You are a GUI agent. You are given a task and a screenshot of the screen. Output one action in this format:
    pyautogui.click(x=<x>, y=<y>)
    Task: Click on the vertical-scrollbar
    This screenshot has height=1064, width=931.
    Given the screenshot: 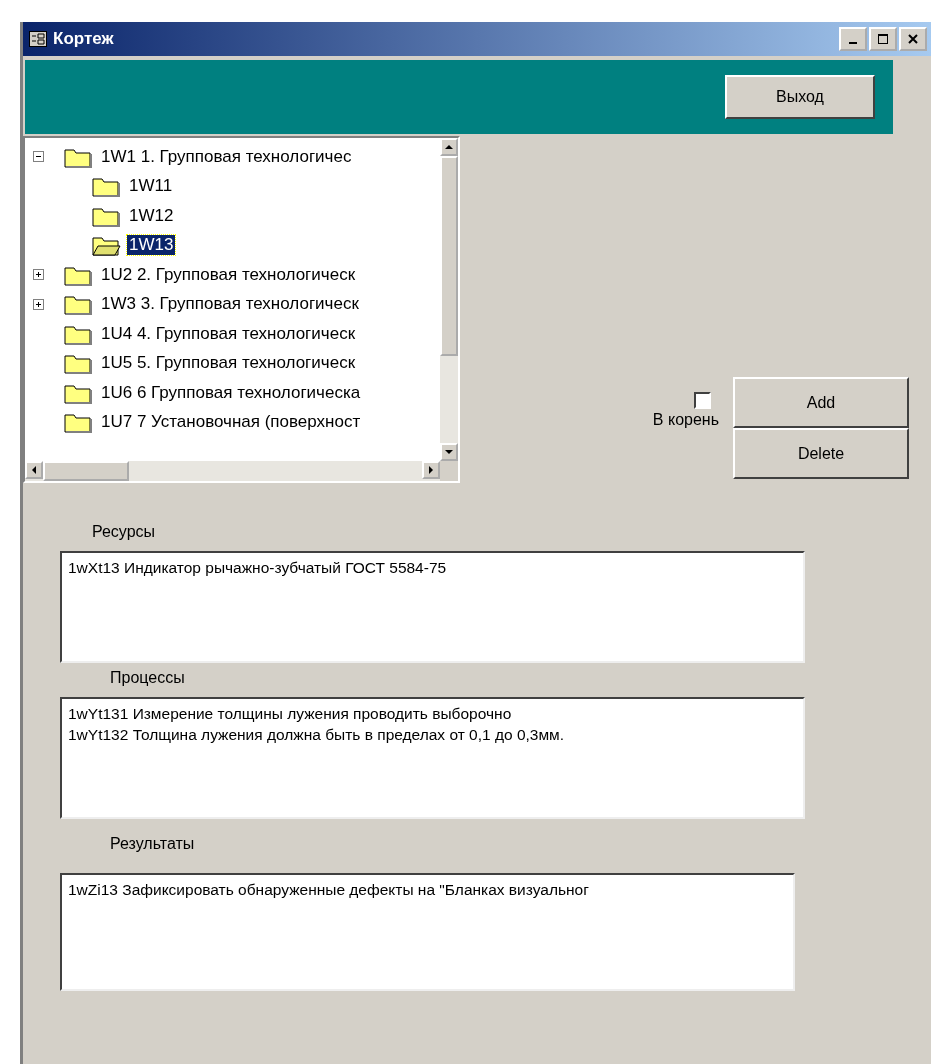 What is the action you would take?
    pyautogui.click(x=449, y=299)
    